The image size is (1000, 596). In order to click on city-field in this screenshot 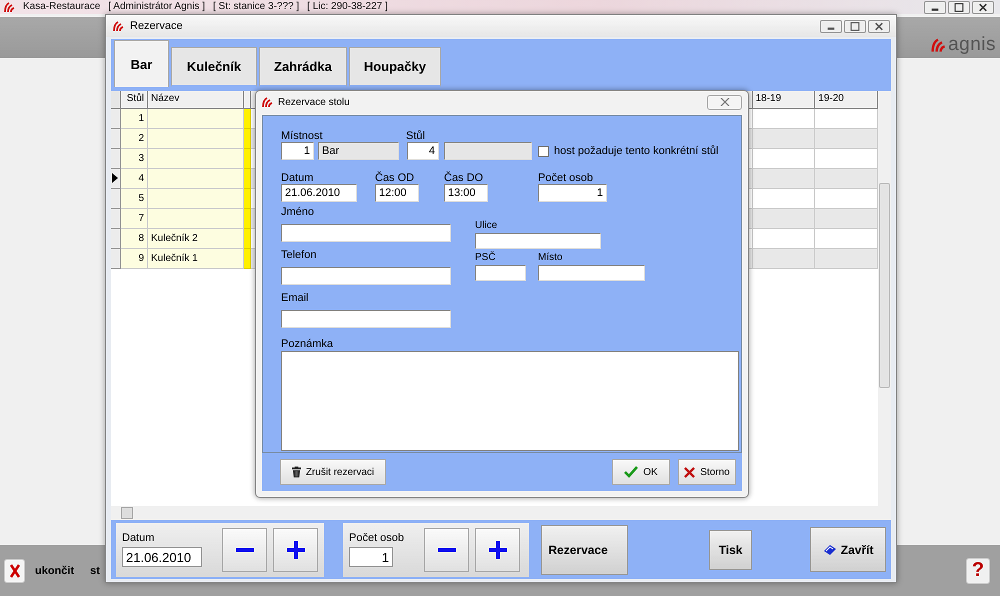, I will do `click(591, 273)`.